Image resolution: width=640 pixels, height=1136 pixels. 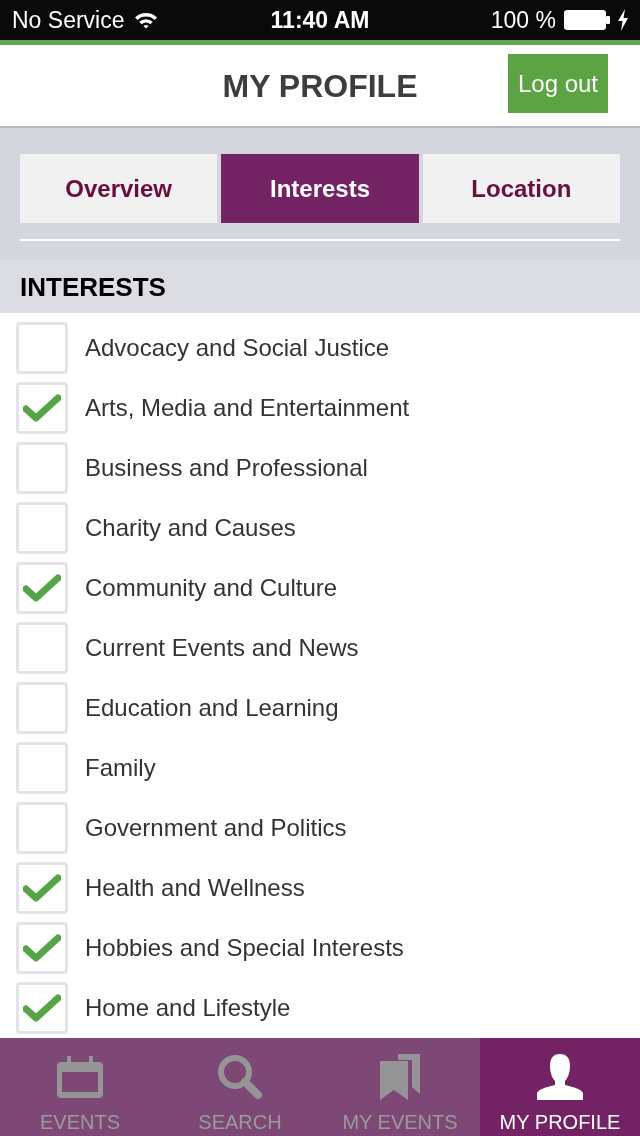 I want to click on interest-label: Education and Learning, so click(x=212, y=708).